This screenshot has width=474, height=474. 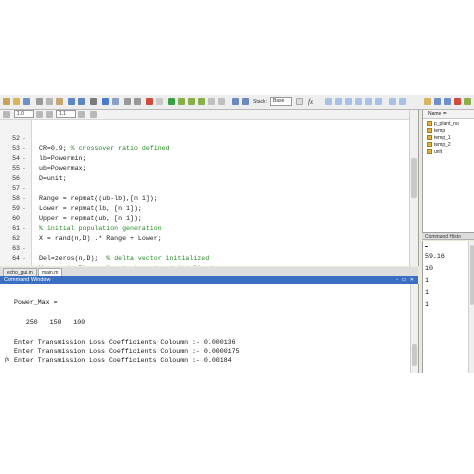 What do you see at coordinates (77, 213) in the screenshot?
I see `code-line: 59- Upper = repmat(ub, [n 1]);` at bounding box center [77, 213].